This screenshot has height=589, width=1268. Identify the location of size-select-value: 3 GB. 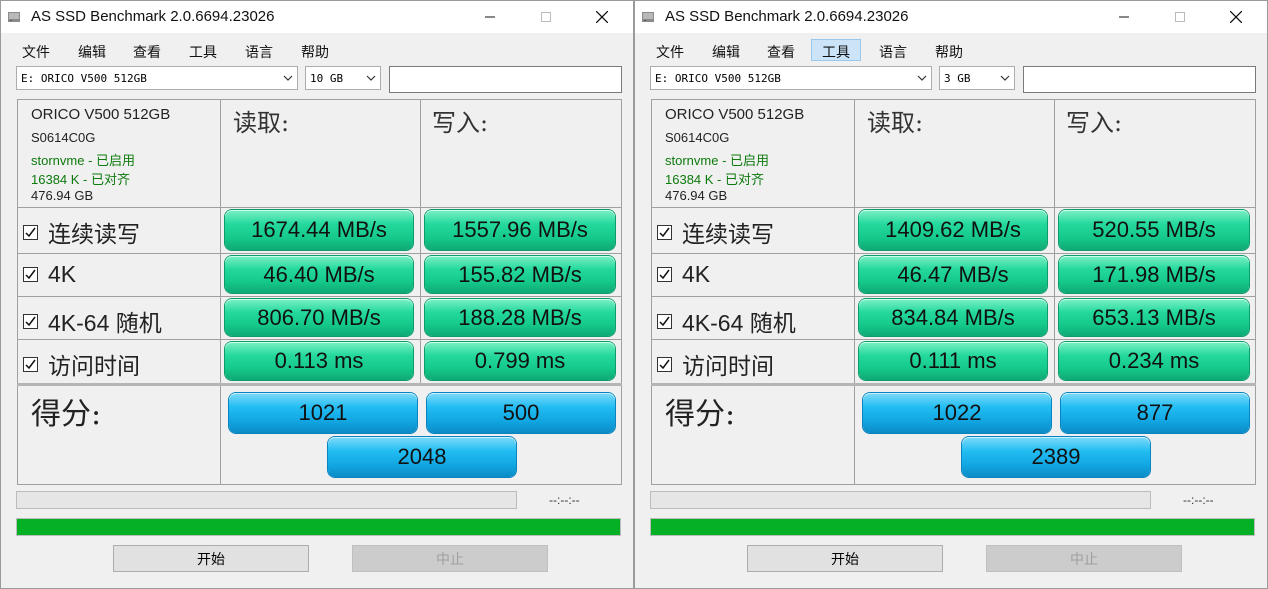
(957, 78).